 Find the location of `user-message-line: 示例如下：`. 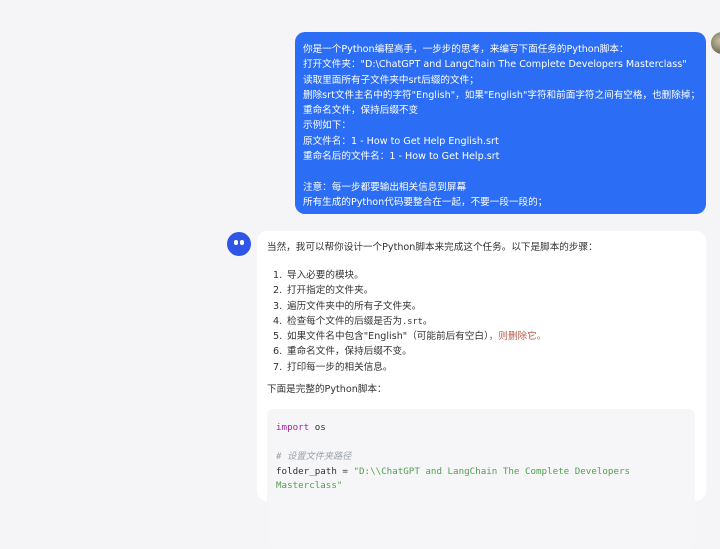

user-message-line: 示例如下： is located at coordinates (327, 126).